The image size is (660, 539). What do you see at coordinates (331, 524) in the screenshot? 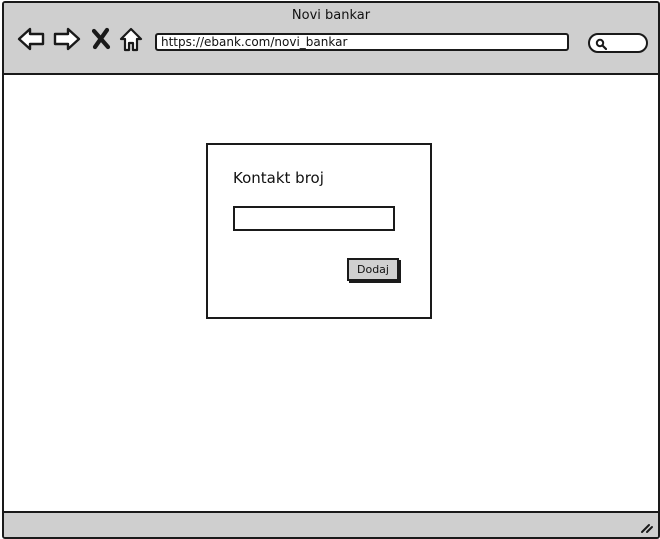
I see `status-bar` at bounding box center [331, 524].